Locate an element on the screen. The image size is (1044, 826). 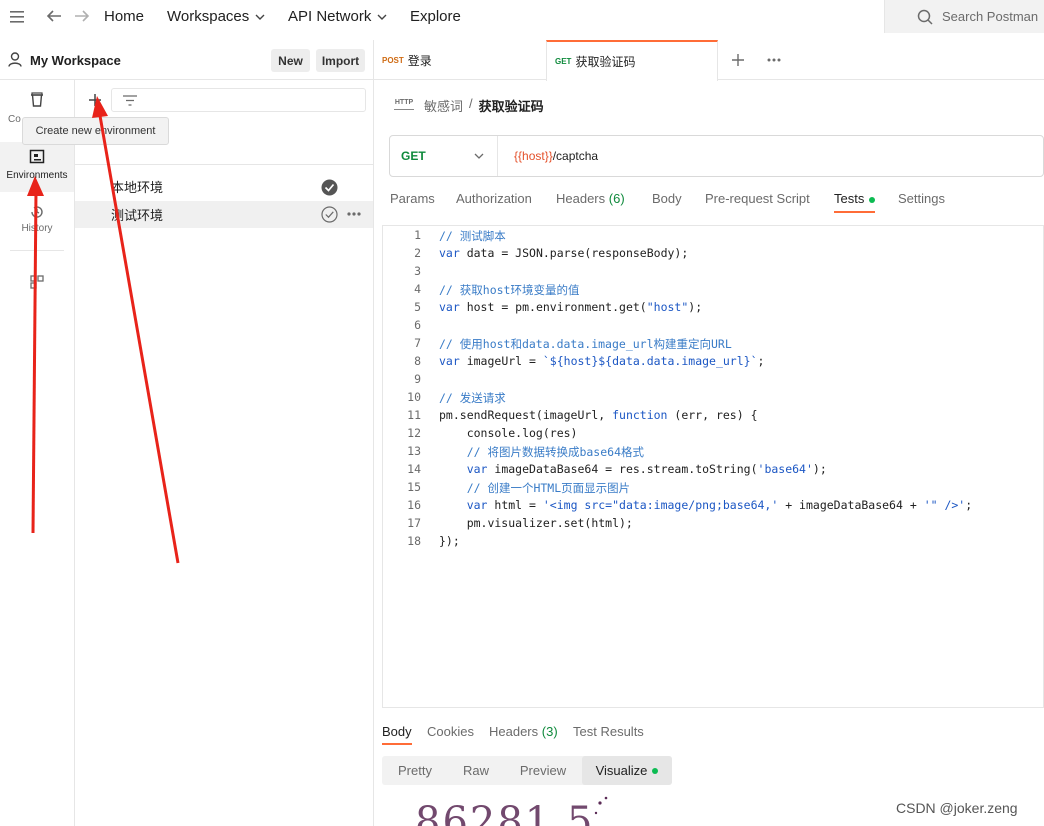
new-button: New is located at coordinates (290, 60).